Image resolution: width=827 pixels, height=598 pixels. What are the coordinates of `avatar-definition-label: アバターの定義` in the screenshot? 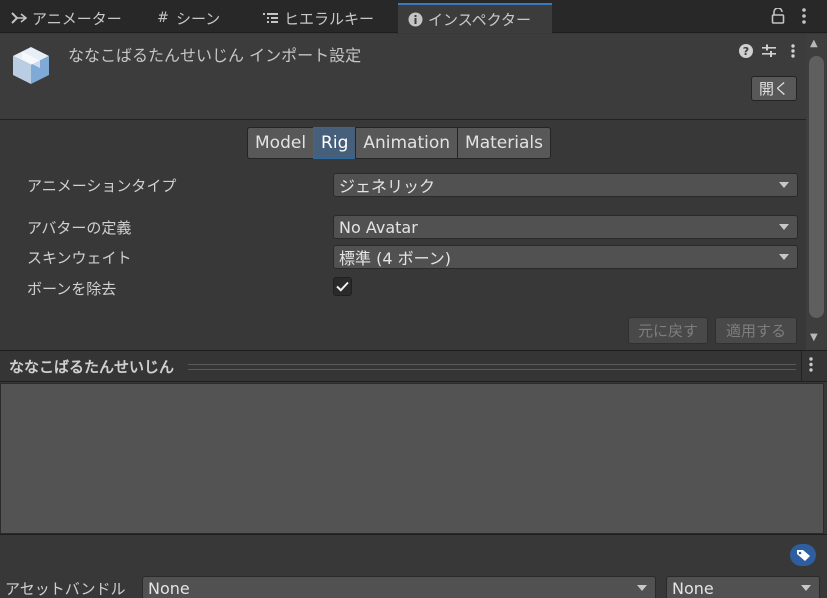 It's located at (79, 228).